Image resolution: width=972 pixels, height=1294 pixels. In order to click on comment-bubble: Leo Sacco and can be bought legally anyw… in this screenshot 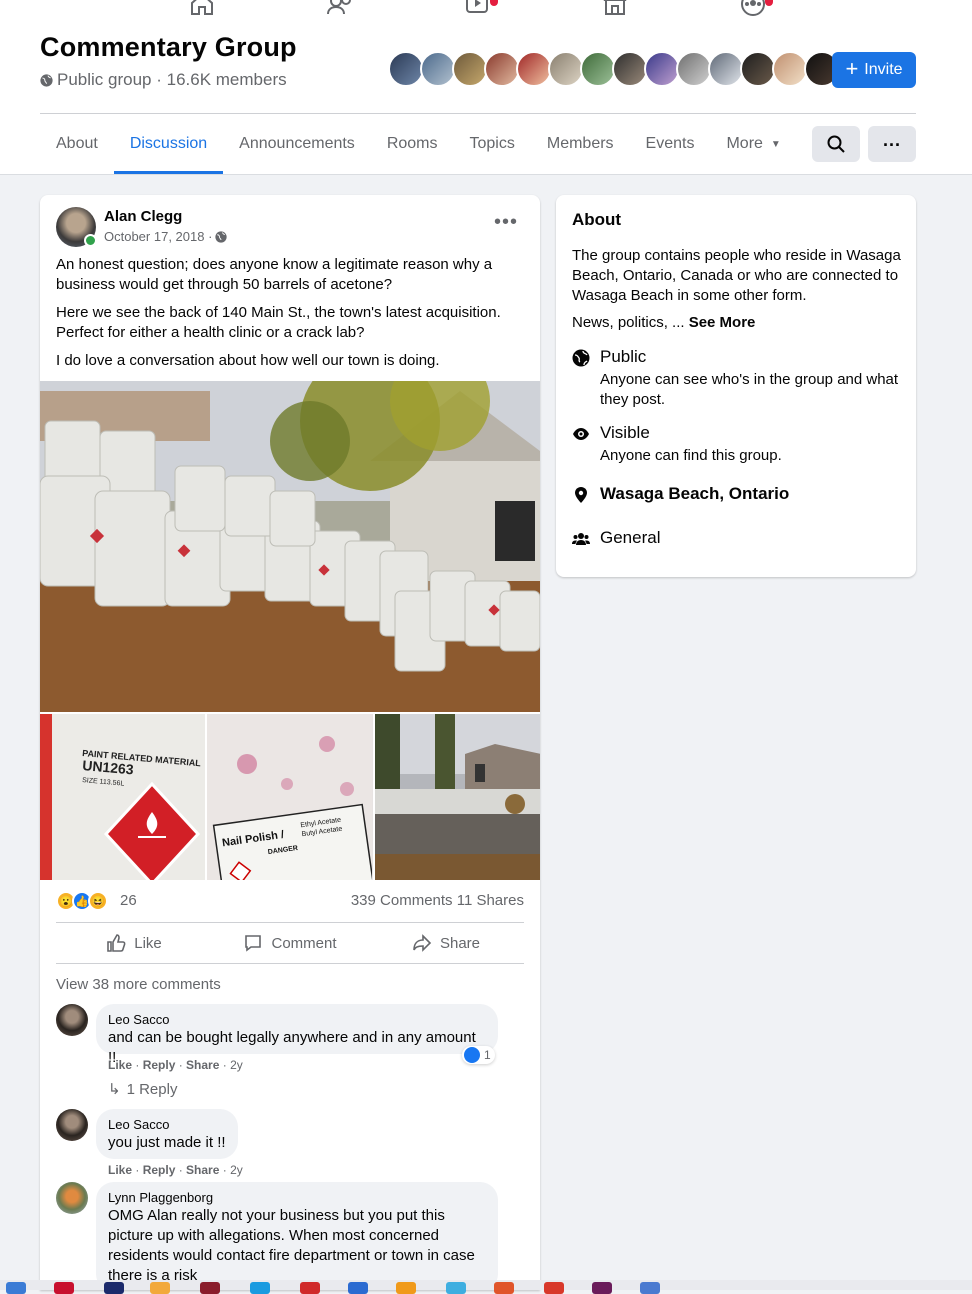, I will do `click(297, 1035)`.